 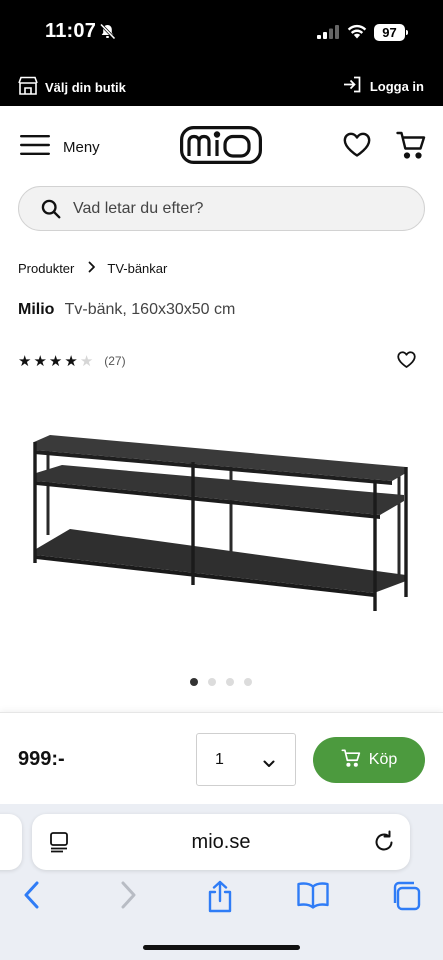 I want to click on product-brand: Milio, so click(x=36, y=309).